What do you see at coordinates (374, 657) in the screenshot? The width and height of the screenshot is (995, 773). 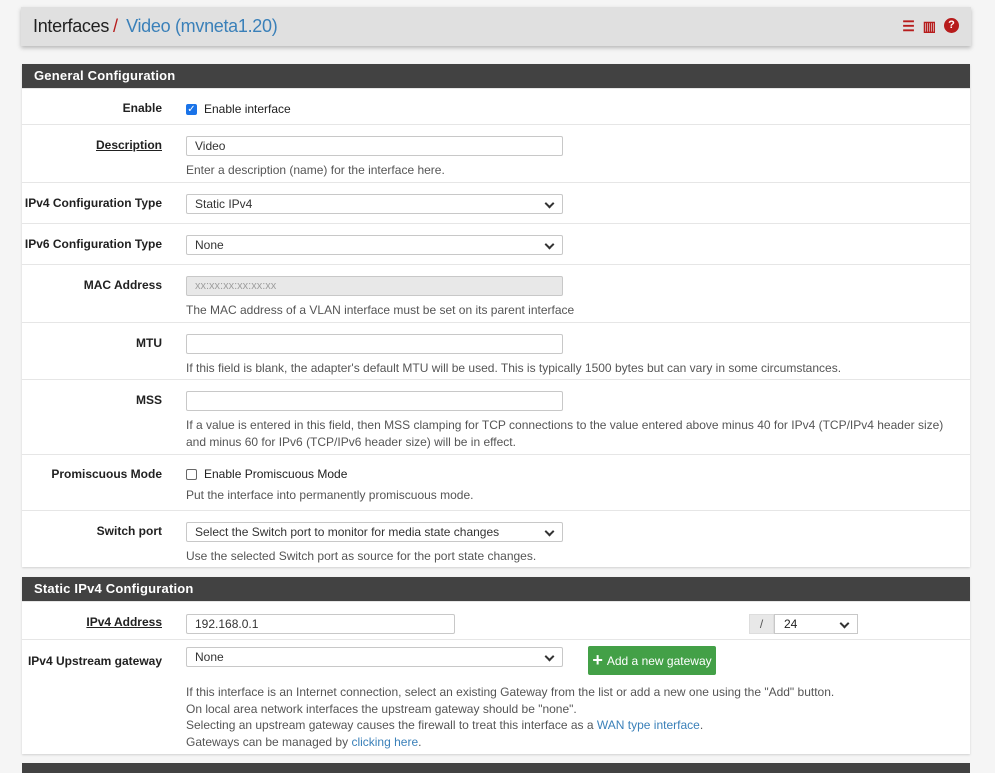 I see `gateway-select: None` at bounding box center [374, 657].